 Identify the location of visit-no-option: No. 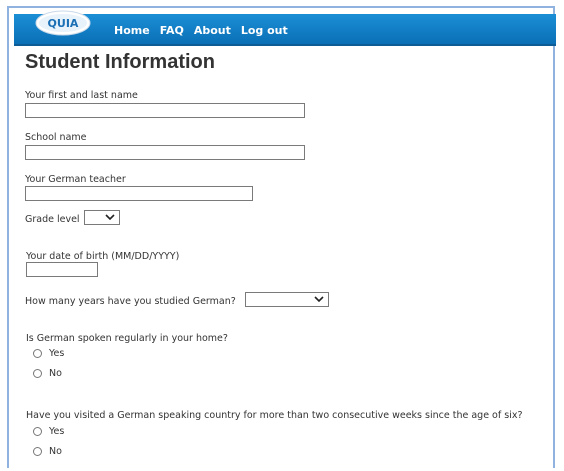
(47, 451).